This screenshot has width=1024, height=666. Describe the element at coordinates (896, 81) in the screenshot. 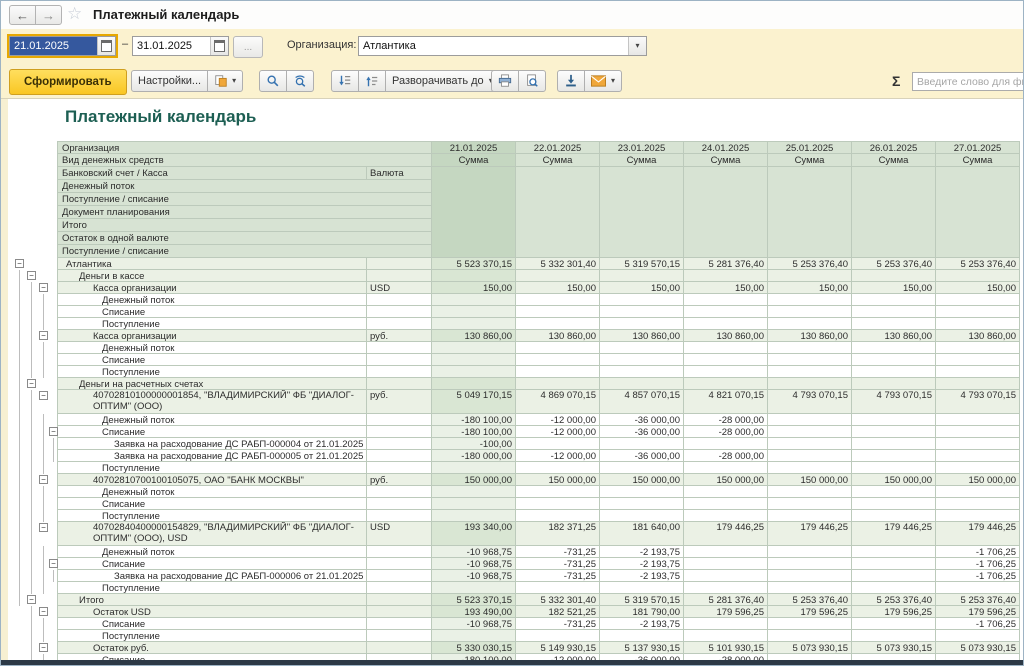

I see `sigma-autosum-icon: Σ` at that location.